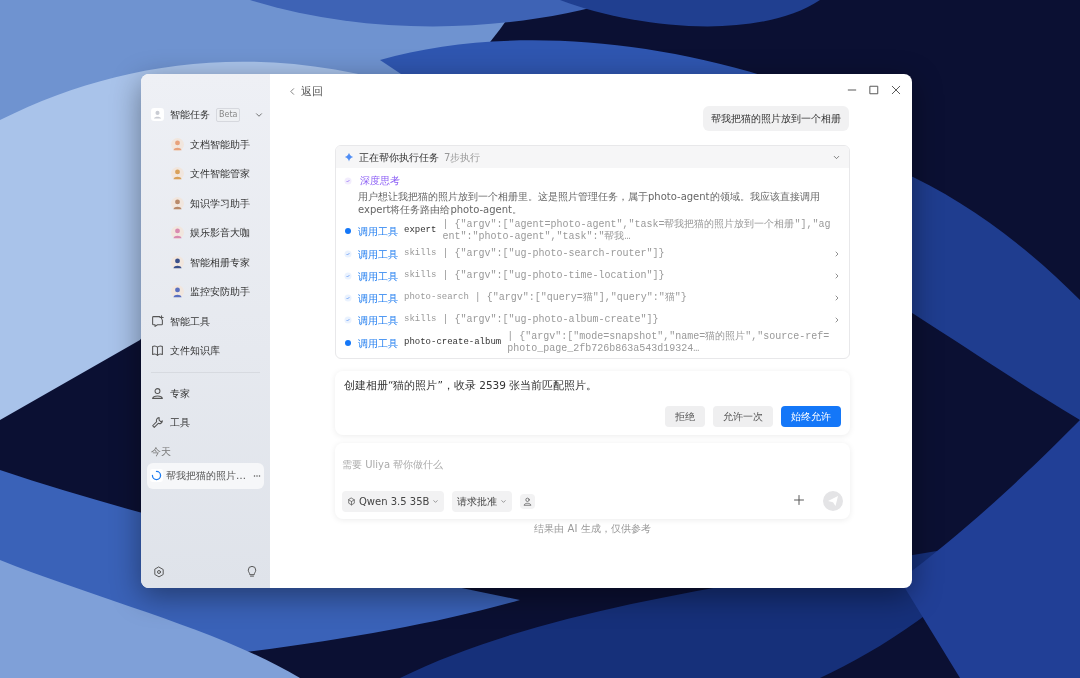  I want to click on chevron-left-icon, so click(292, 92).